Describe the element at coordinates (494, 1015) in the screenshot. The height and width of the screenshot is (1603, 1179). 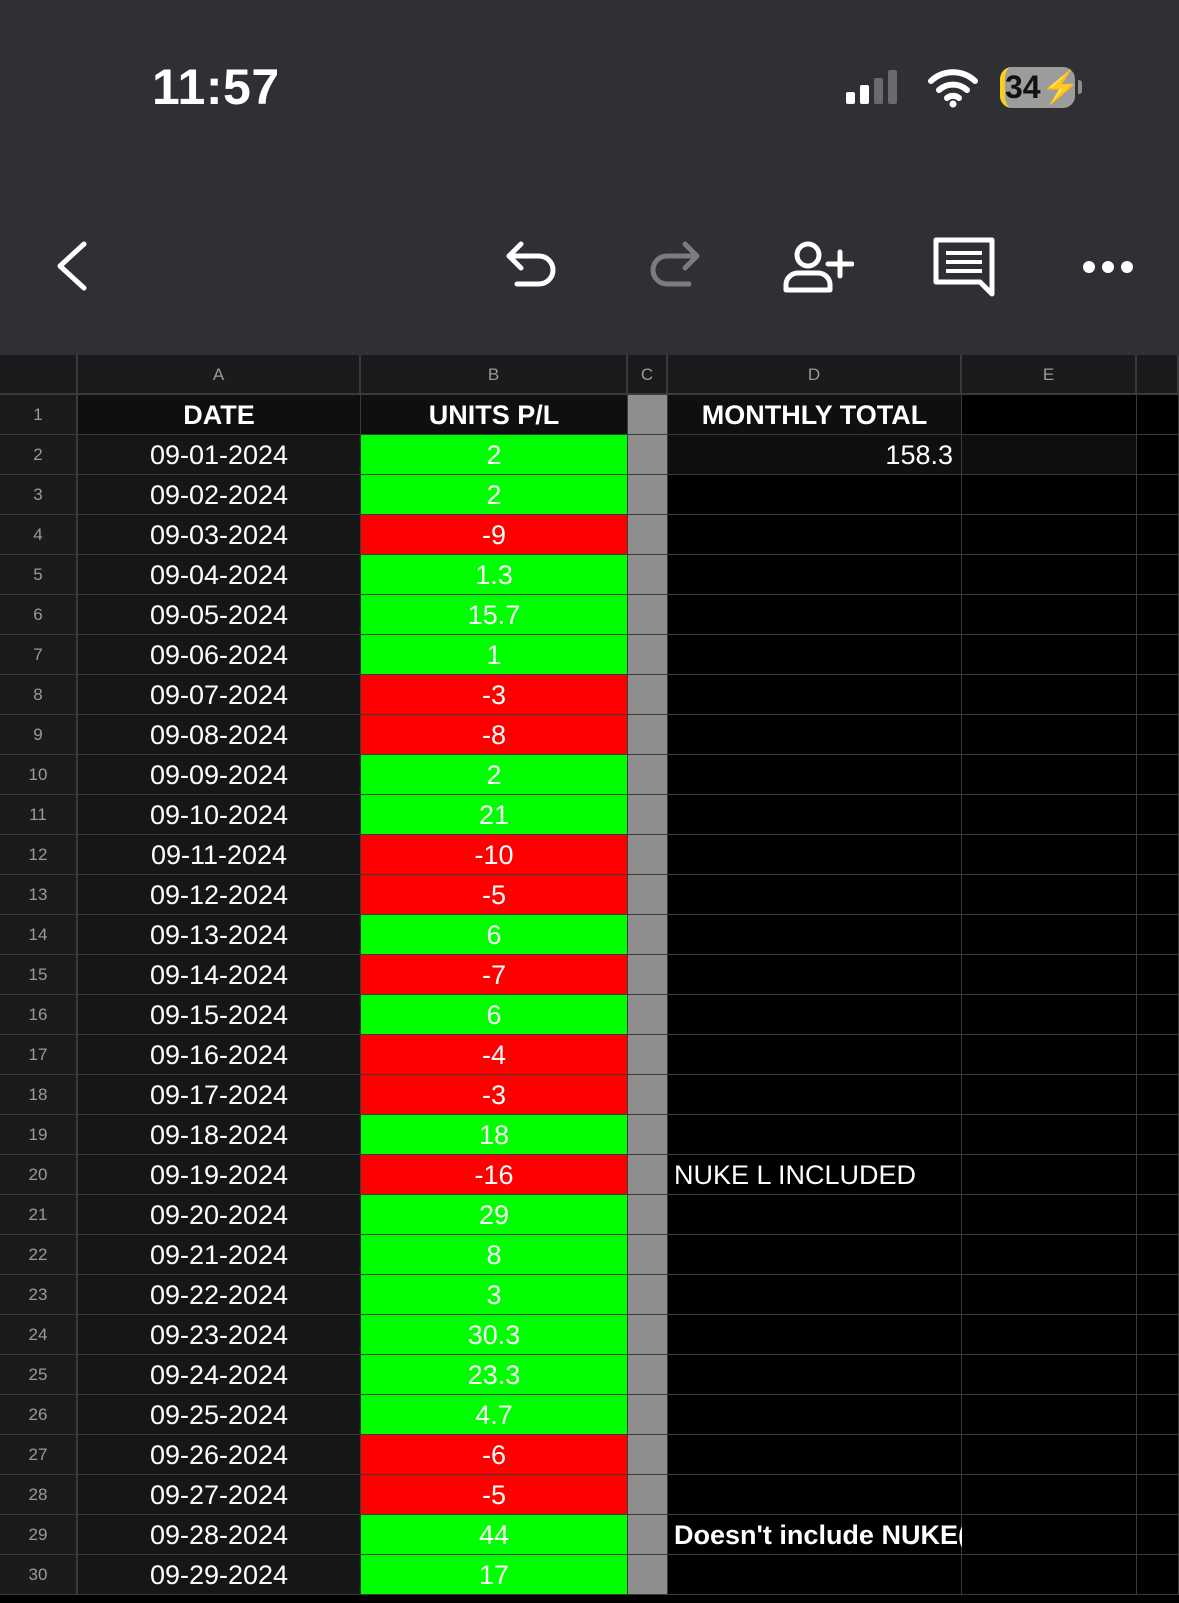
I see `units-cell: 6` at that location.